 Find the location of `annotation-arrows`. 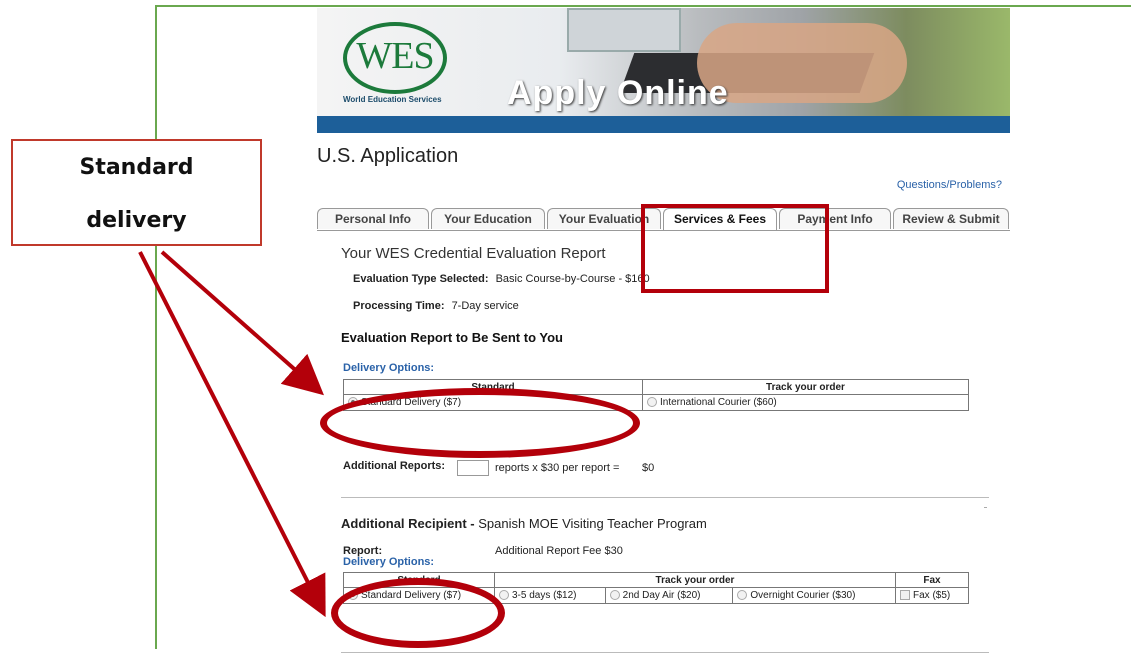

annotation-arrows is located at coordinates (232, 434).